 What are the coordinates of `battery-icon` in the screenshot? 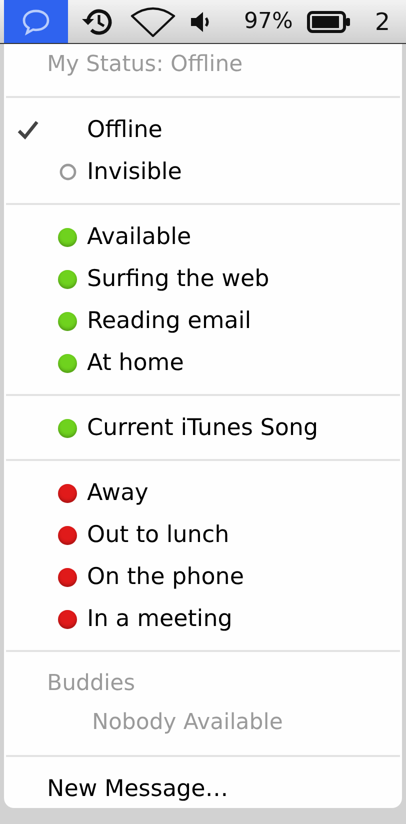 It's located at (328, 21).